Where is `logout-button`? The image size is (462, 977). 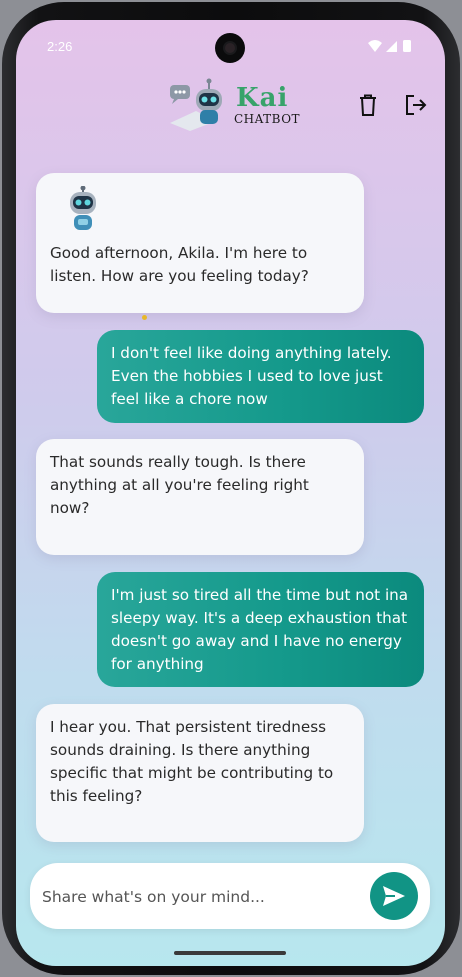
logout-button is located at coordinates (416, 105).